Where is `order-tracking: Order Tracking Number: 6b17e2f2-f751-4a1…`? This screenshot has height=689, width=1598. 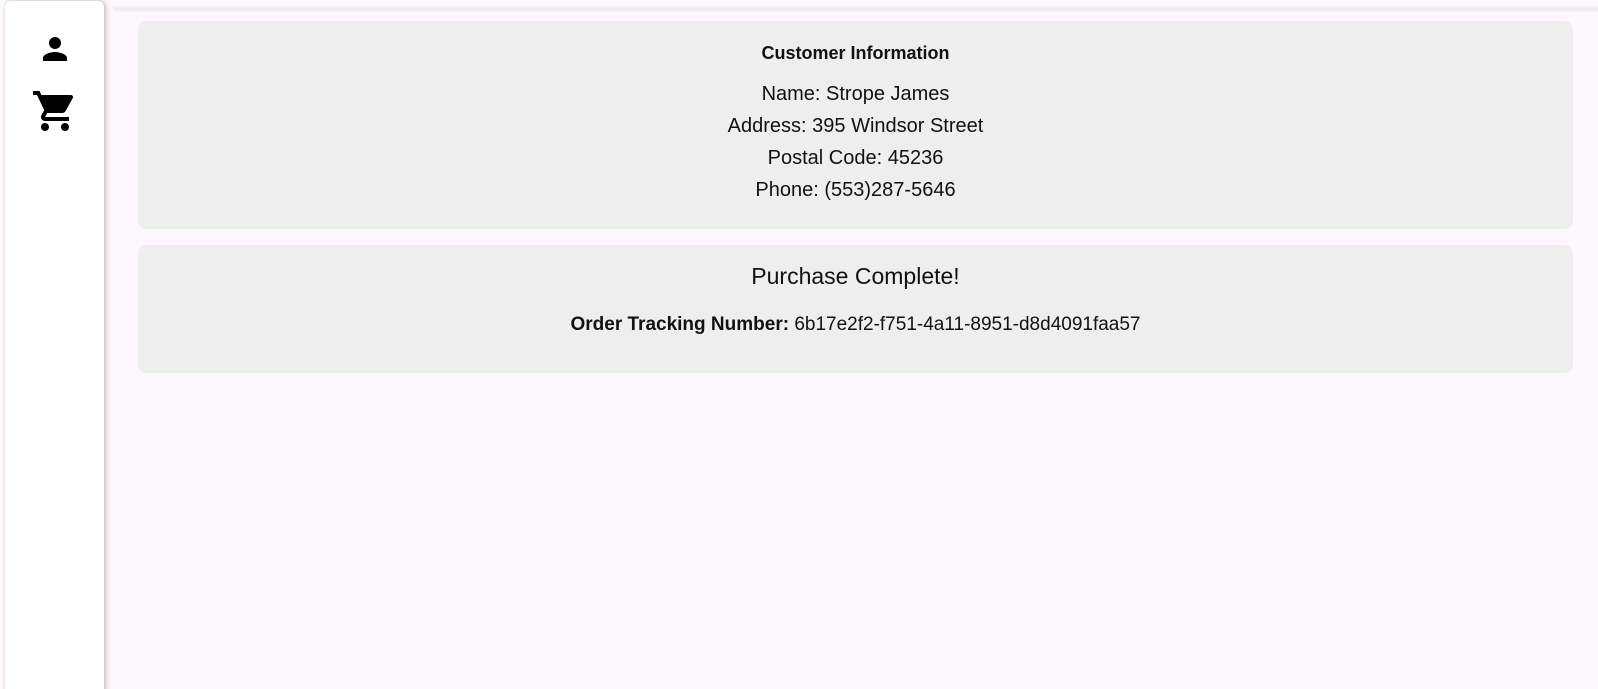
order-tracking: Order Tracking Number: 6b17e2f2-f751-4a1… is located at coordinates (855, 325).